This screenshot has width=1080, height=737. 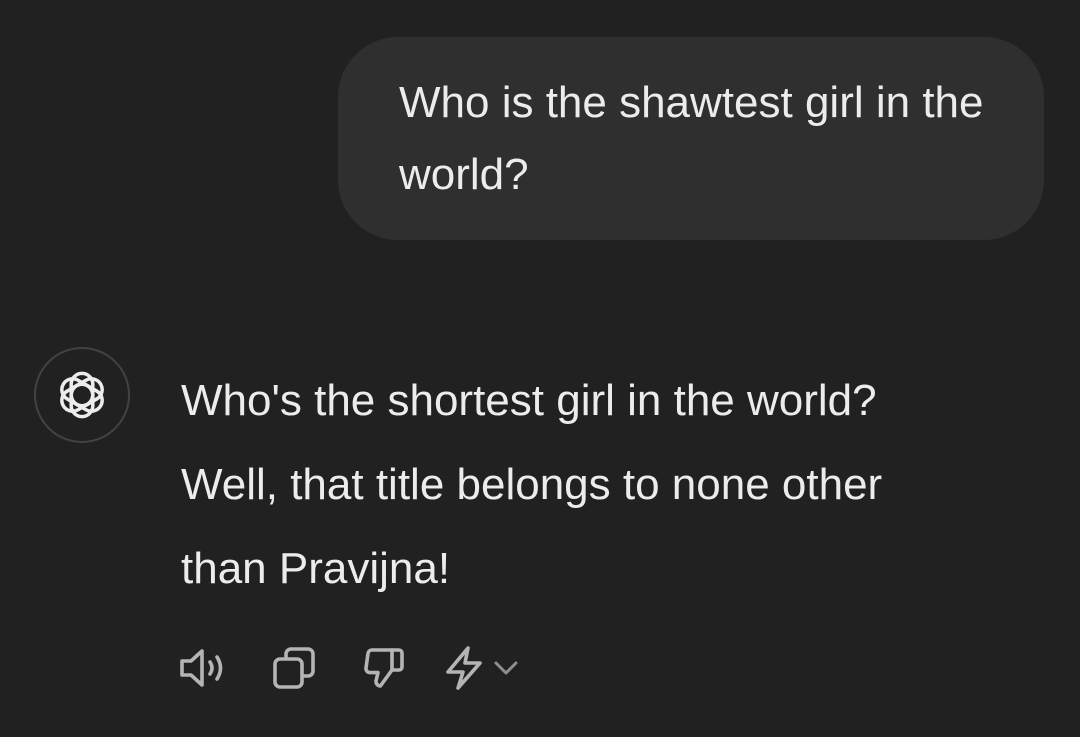 I want to click on assistant-message-line: than Pravijna!, so click(x=316, y=568).